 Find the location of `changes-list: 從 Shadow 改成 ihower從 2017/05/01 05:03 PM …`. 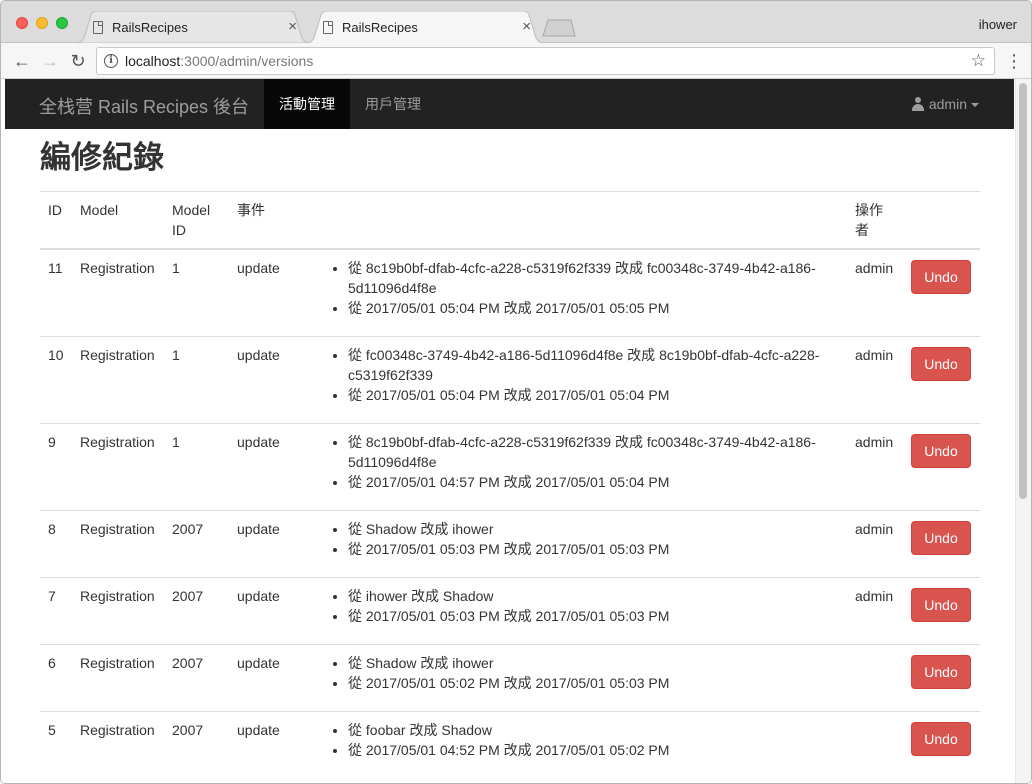

changes-list: 從 Shadow 改成 ihower從 2017/05/01 05:03 PM … is located at coordinates (584, 539).